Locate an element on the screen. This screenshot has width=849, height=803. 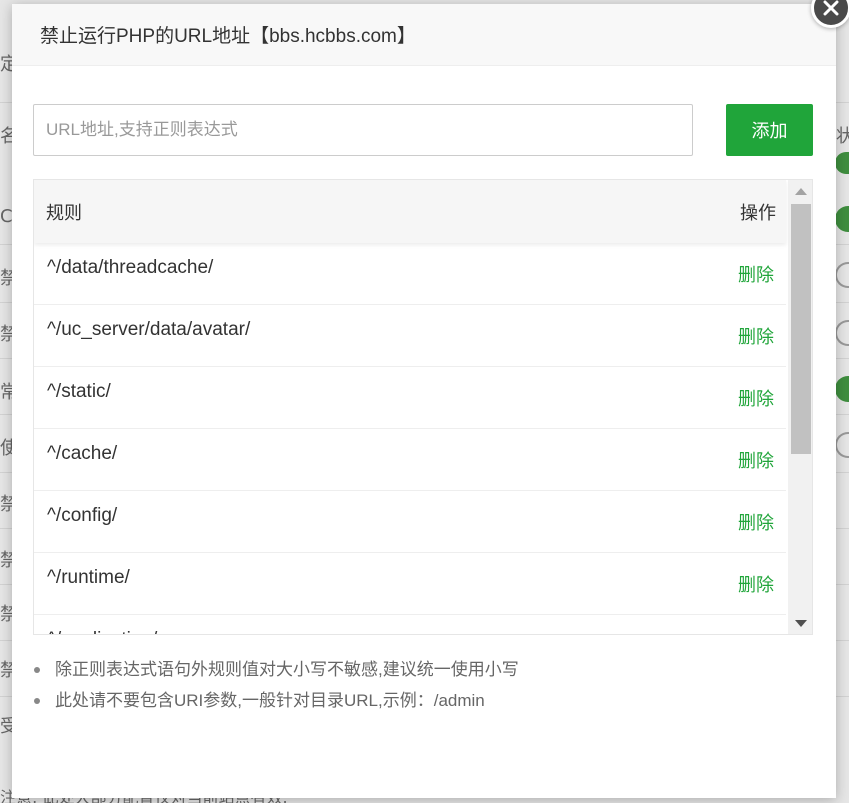
table-row: ^/cache/ 删除 is located at coordinates (410, 460).